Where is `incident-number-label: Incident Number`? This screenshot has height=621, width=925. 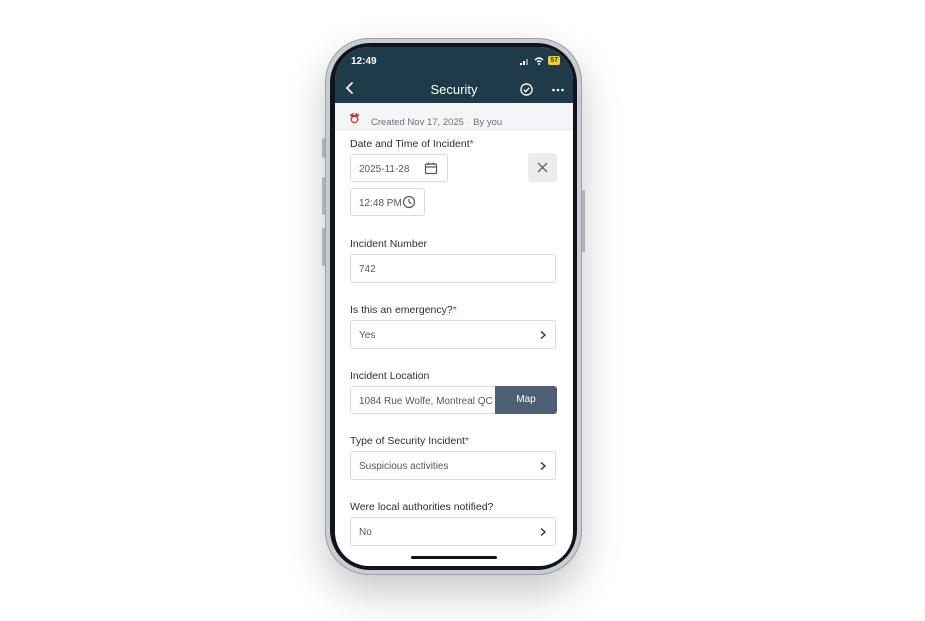 incident-number-label: Incident Number is located at coordinates (389, 244).